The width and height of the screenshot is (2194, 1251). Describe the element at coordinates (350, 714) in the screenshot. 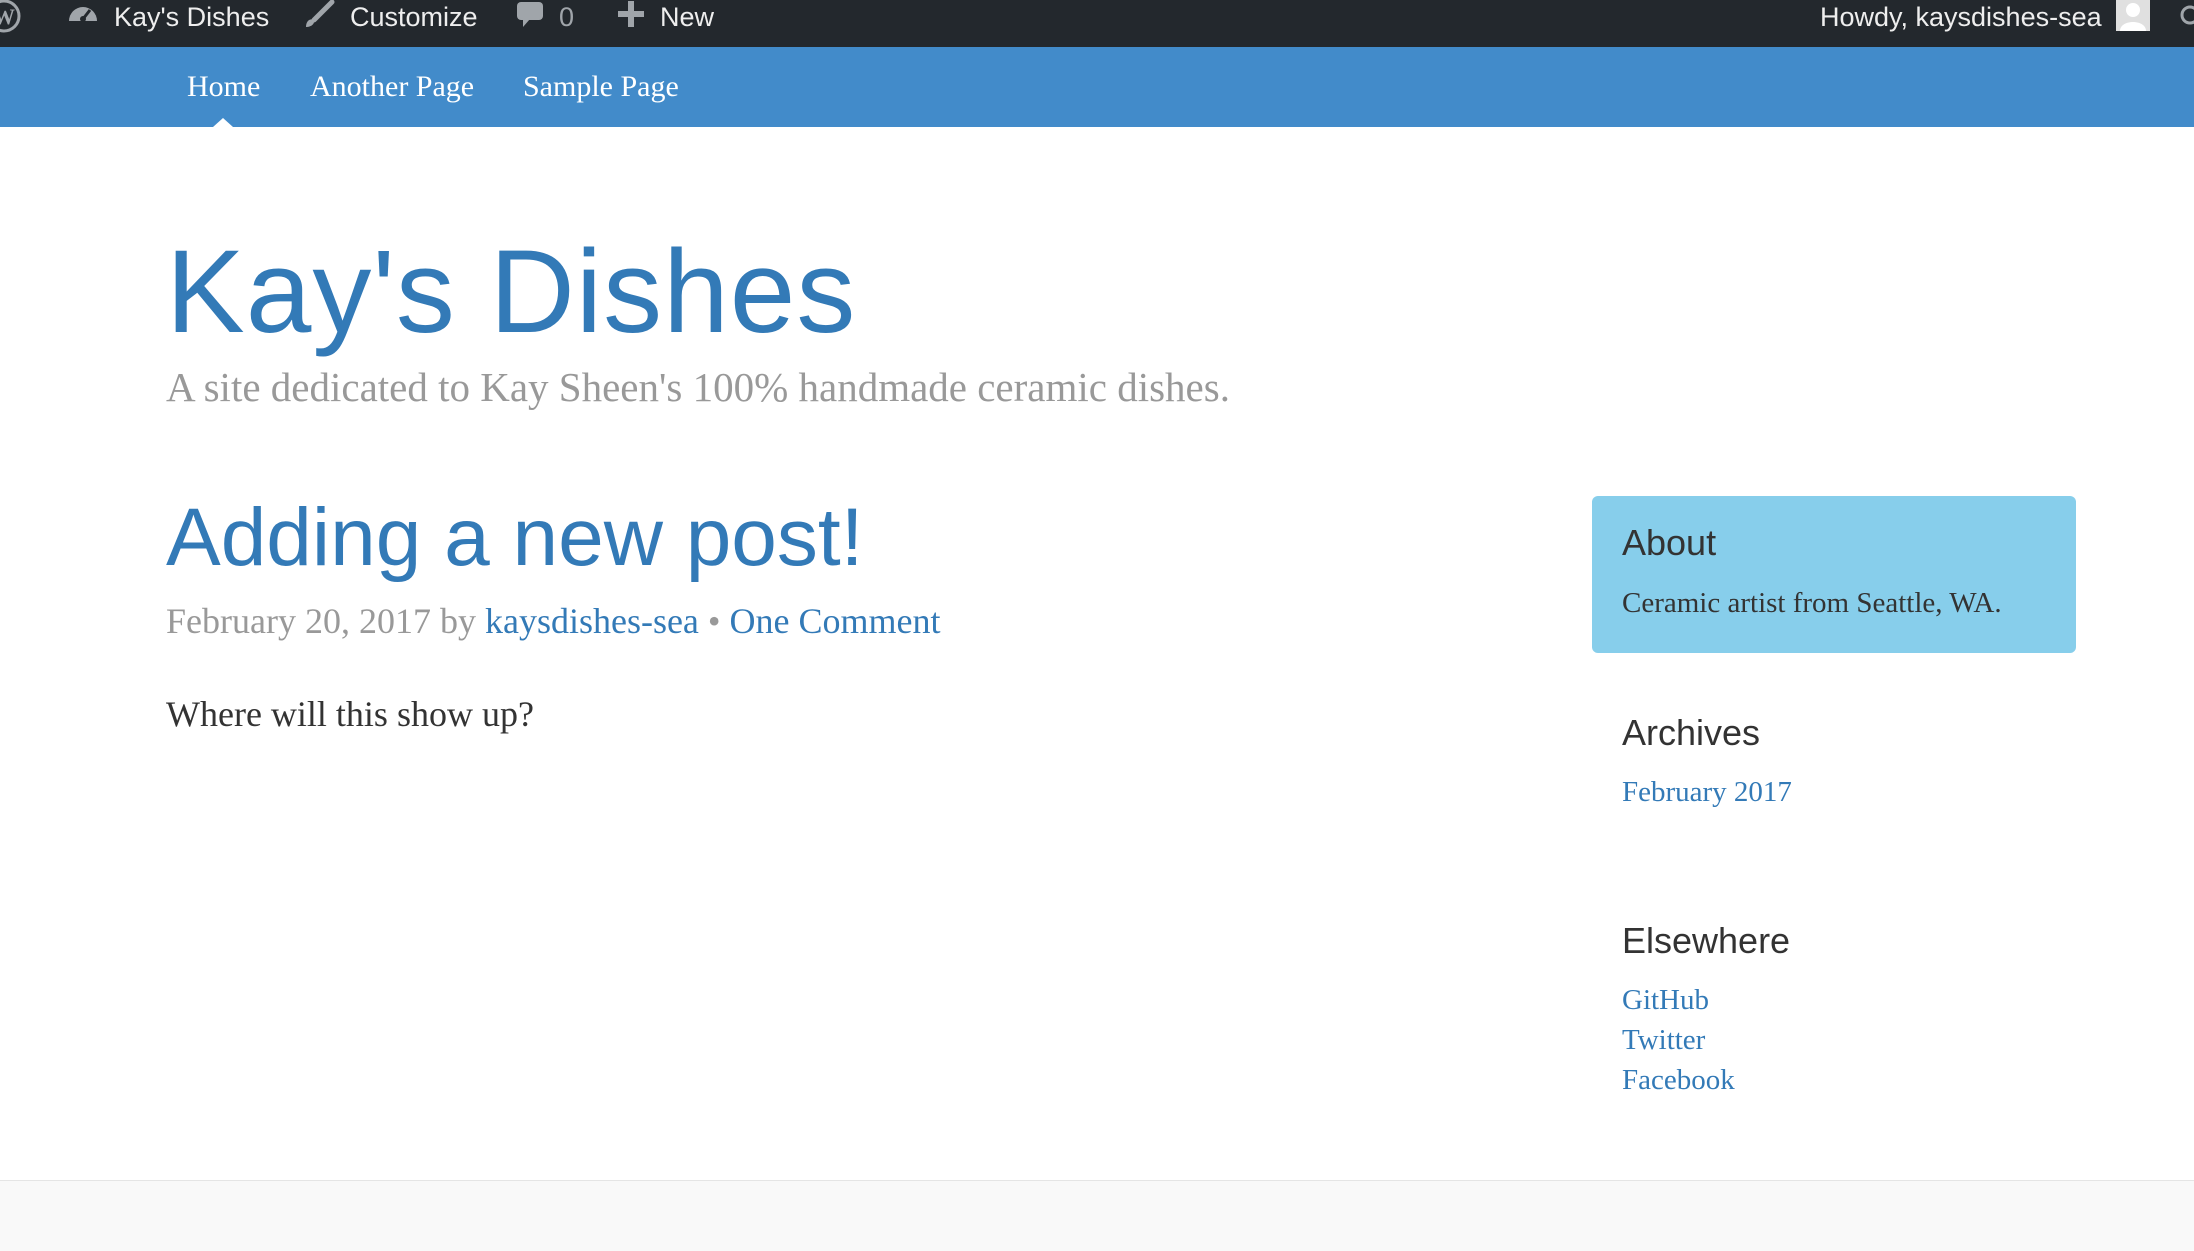

I see `post-content: Where will this show up?` at that location.